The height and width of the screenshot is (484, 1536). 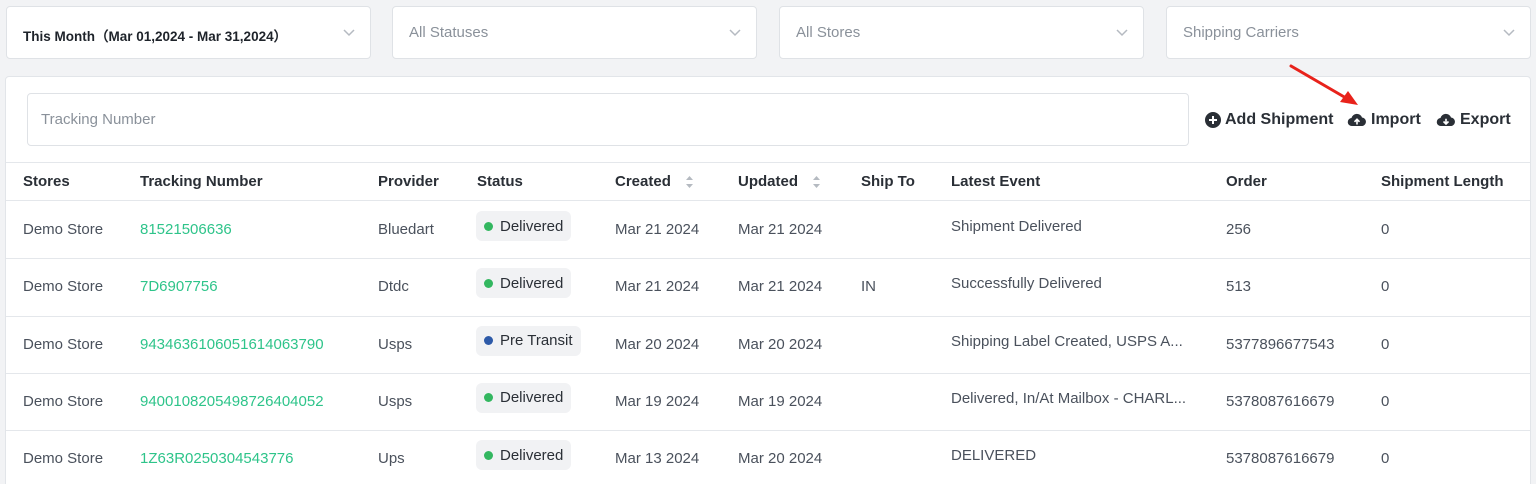 What do you see at coordinates (1016, 226) in the screenshot?
I see `latest-event-cell: Shipment Delivered` at bounding box center [1016, 226].